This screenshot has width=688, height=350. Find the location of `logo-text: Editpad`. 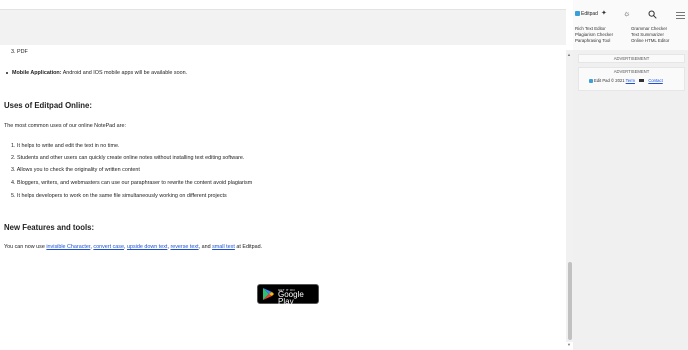

logo-text: Editpad is located at coordinates (589, 14).